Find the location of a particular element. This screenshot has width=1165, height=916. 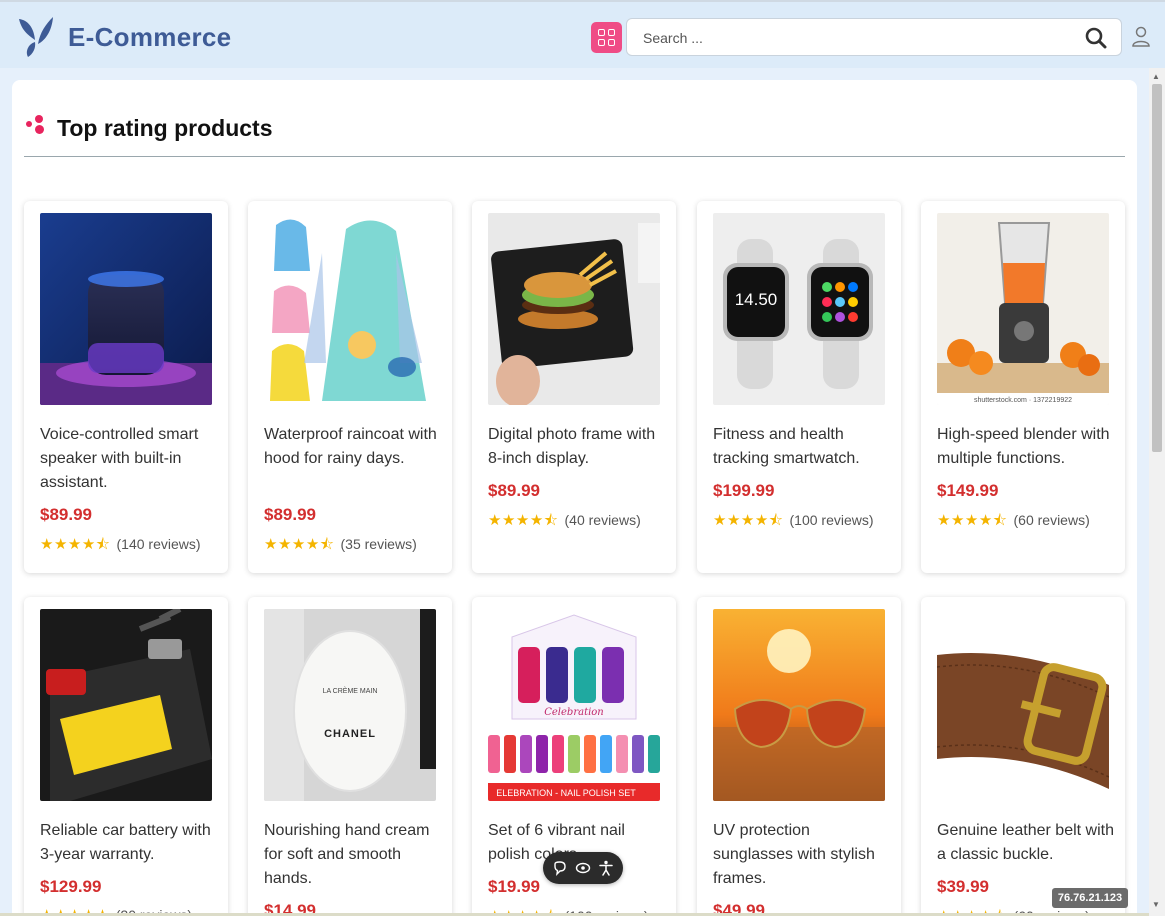

grid-icon is located at coordinates (601, 32).